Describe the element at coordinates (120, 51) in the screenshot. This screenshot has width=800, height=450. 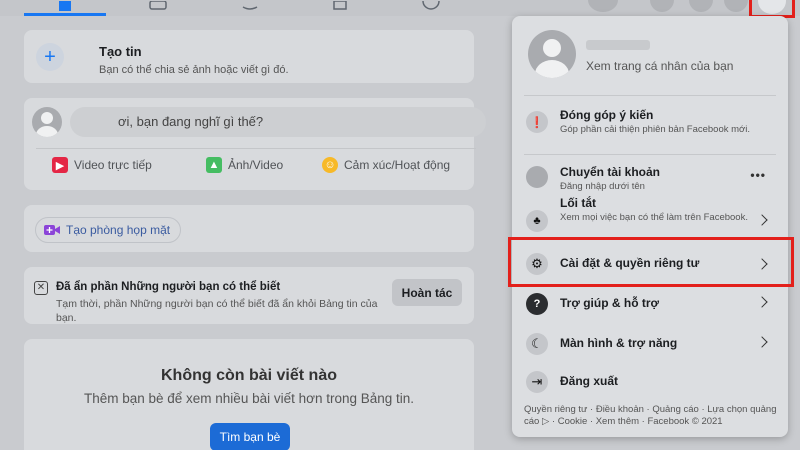
I see `create-story-title: Tạo tin` at that location.